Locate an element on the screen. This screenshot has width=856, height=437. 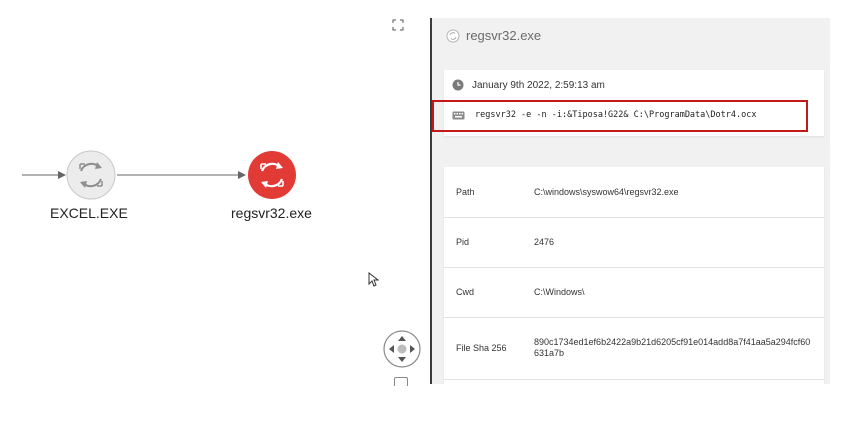
pan-control is located at coordinates (402, 351).